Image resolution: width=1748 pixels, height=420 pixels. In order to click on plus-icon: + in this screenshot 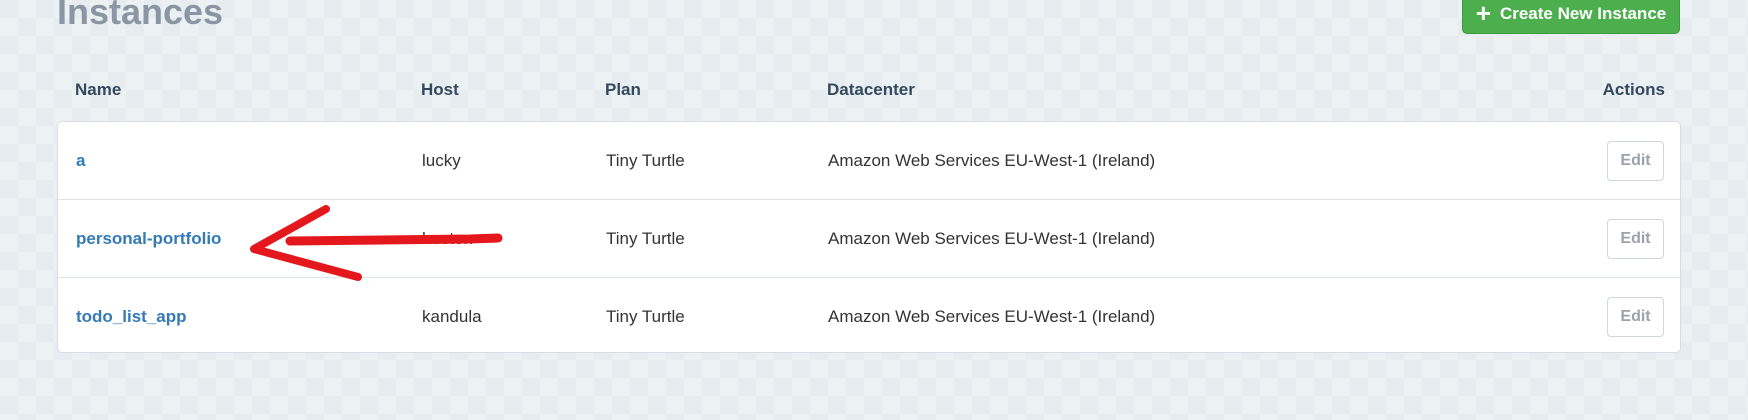, I will do `click(1483, 14)`.